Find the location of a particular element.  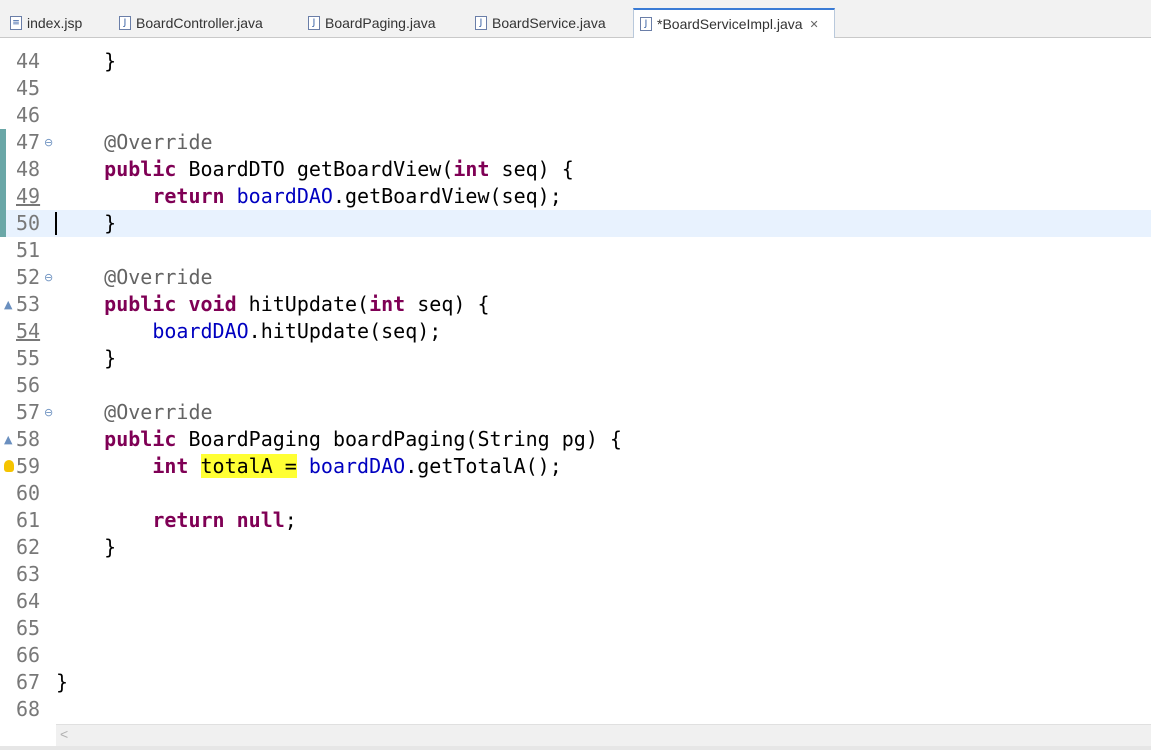

scroll-left-icon: < is located at coordinates (64, 734).